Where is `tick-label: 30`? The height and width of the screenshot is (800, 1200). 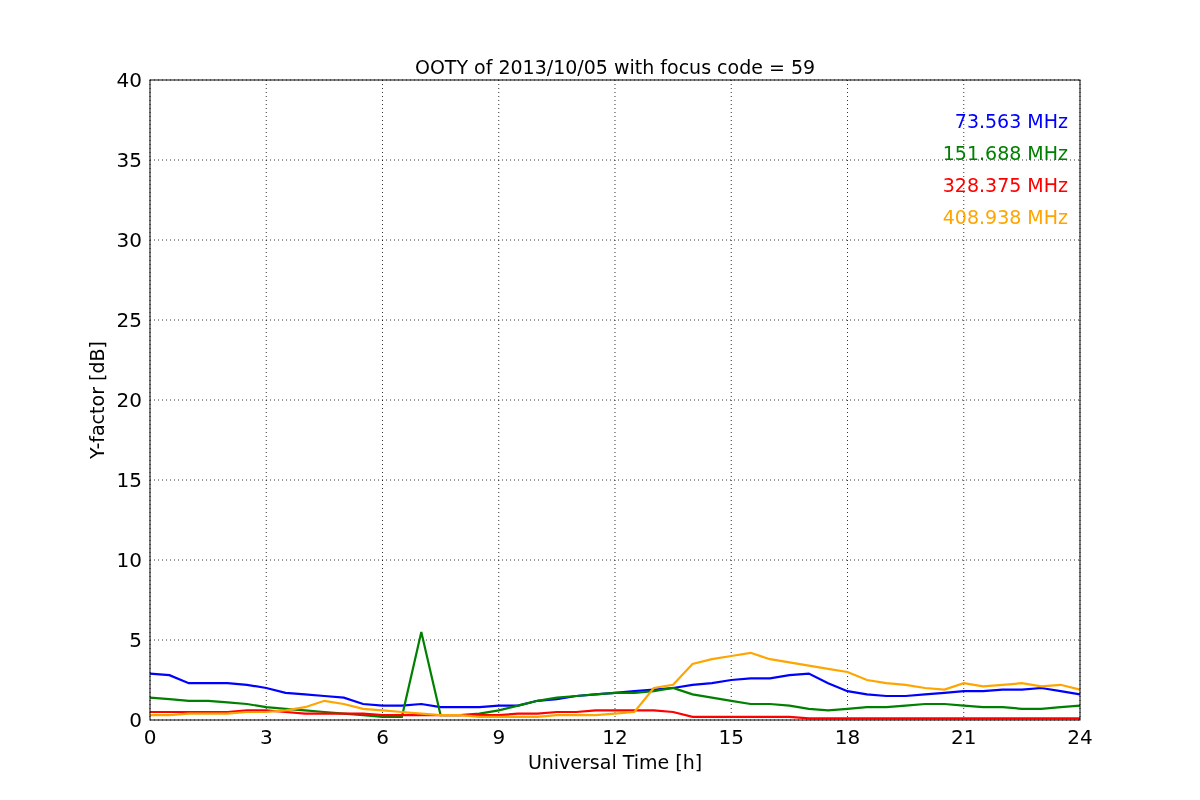
tick-label: 30 is located at coordinates (129, 240).